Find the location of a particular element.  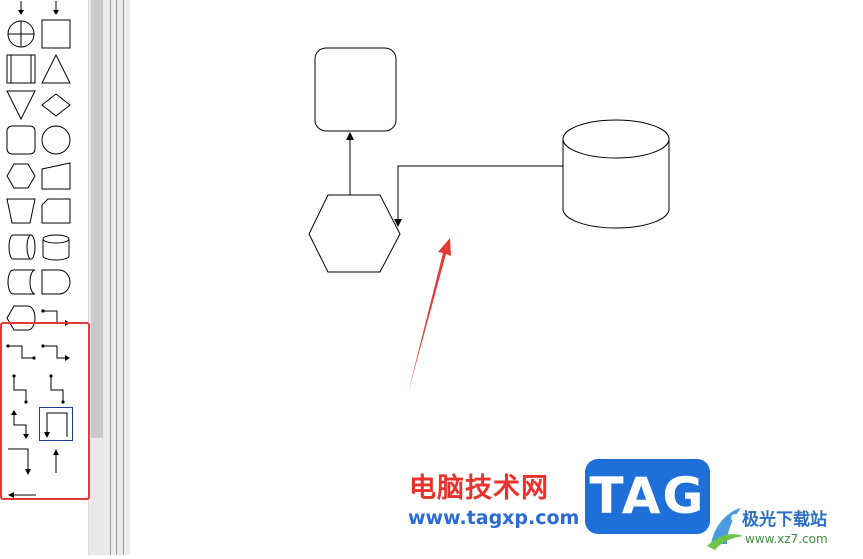

display-icon is located at coordinates (21, 317).